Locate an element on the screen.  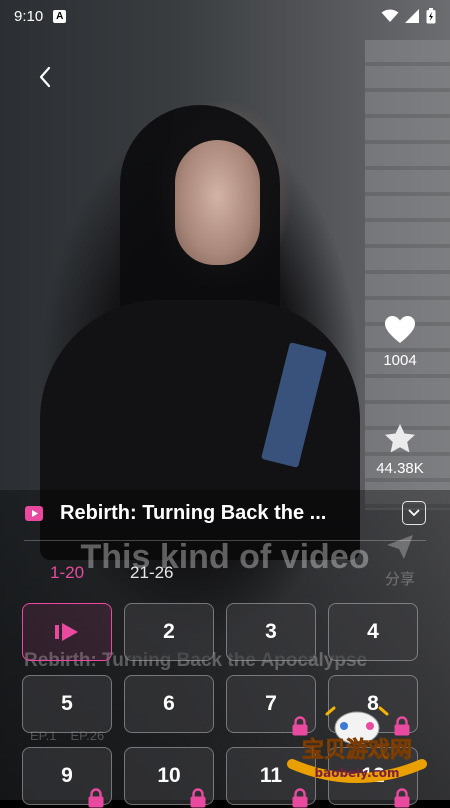
episode-number: 4 is located at coordinates (373, 631).